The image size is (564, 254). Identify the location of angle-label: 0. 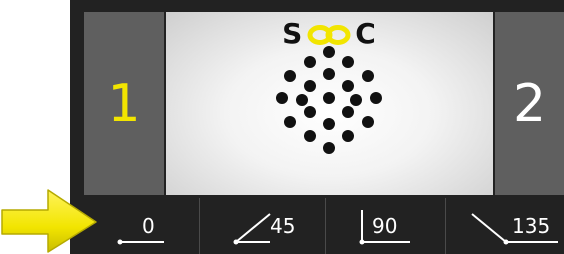
(148, 226).